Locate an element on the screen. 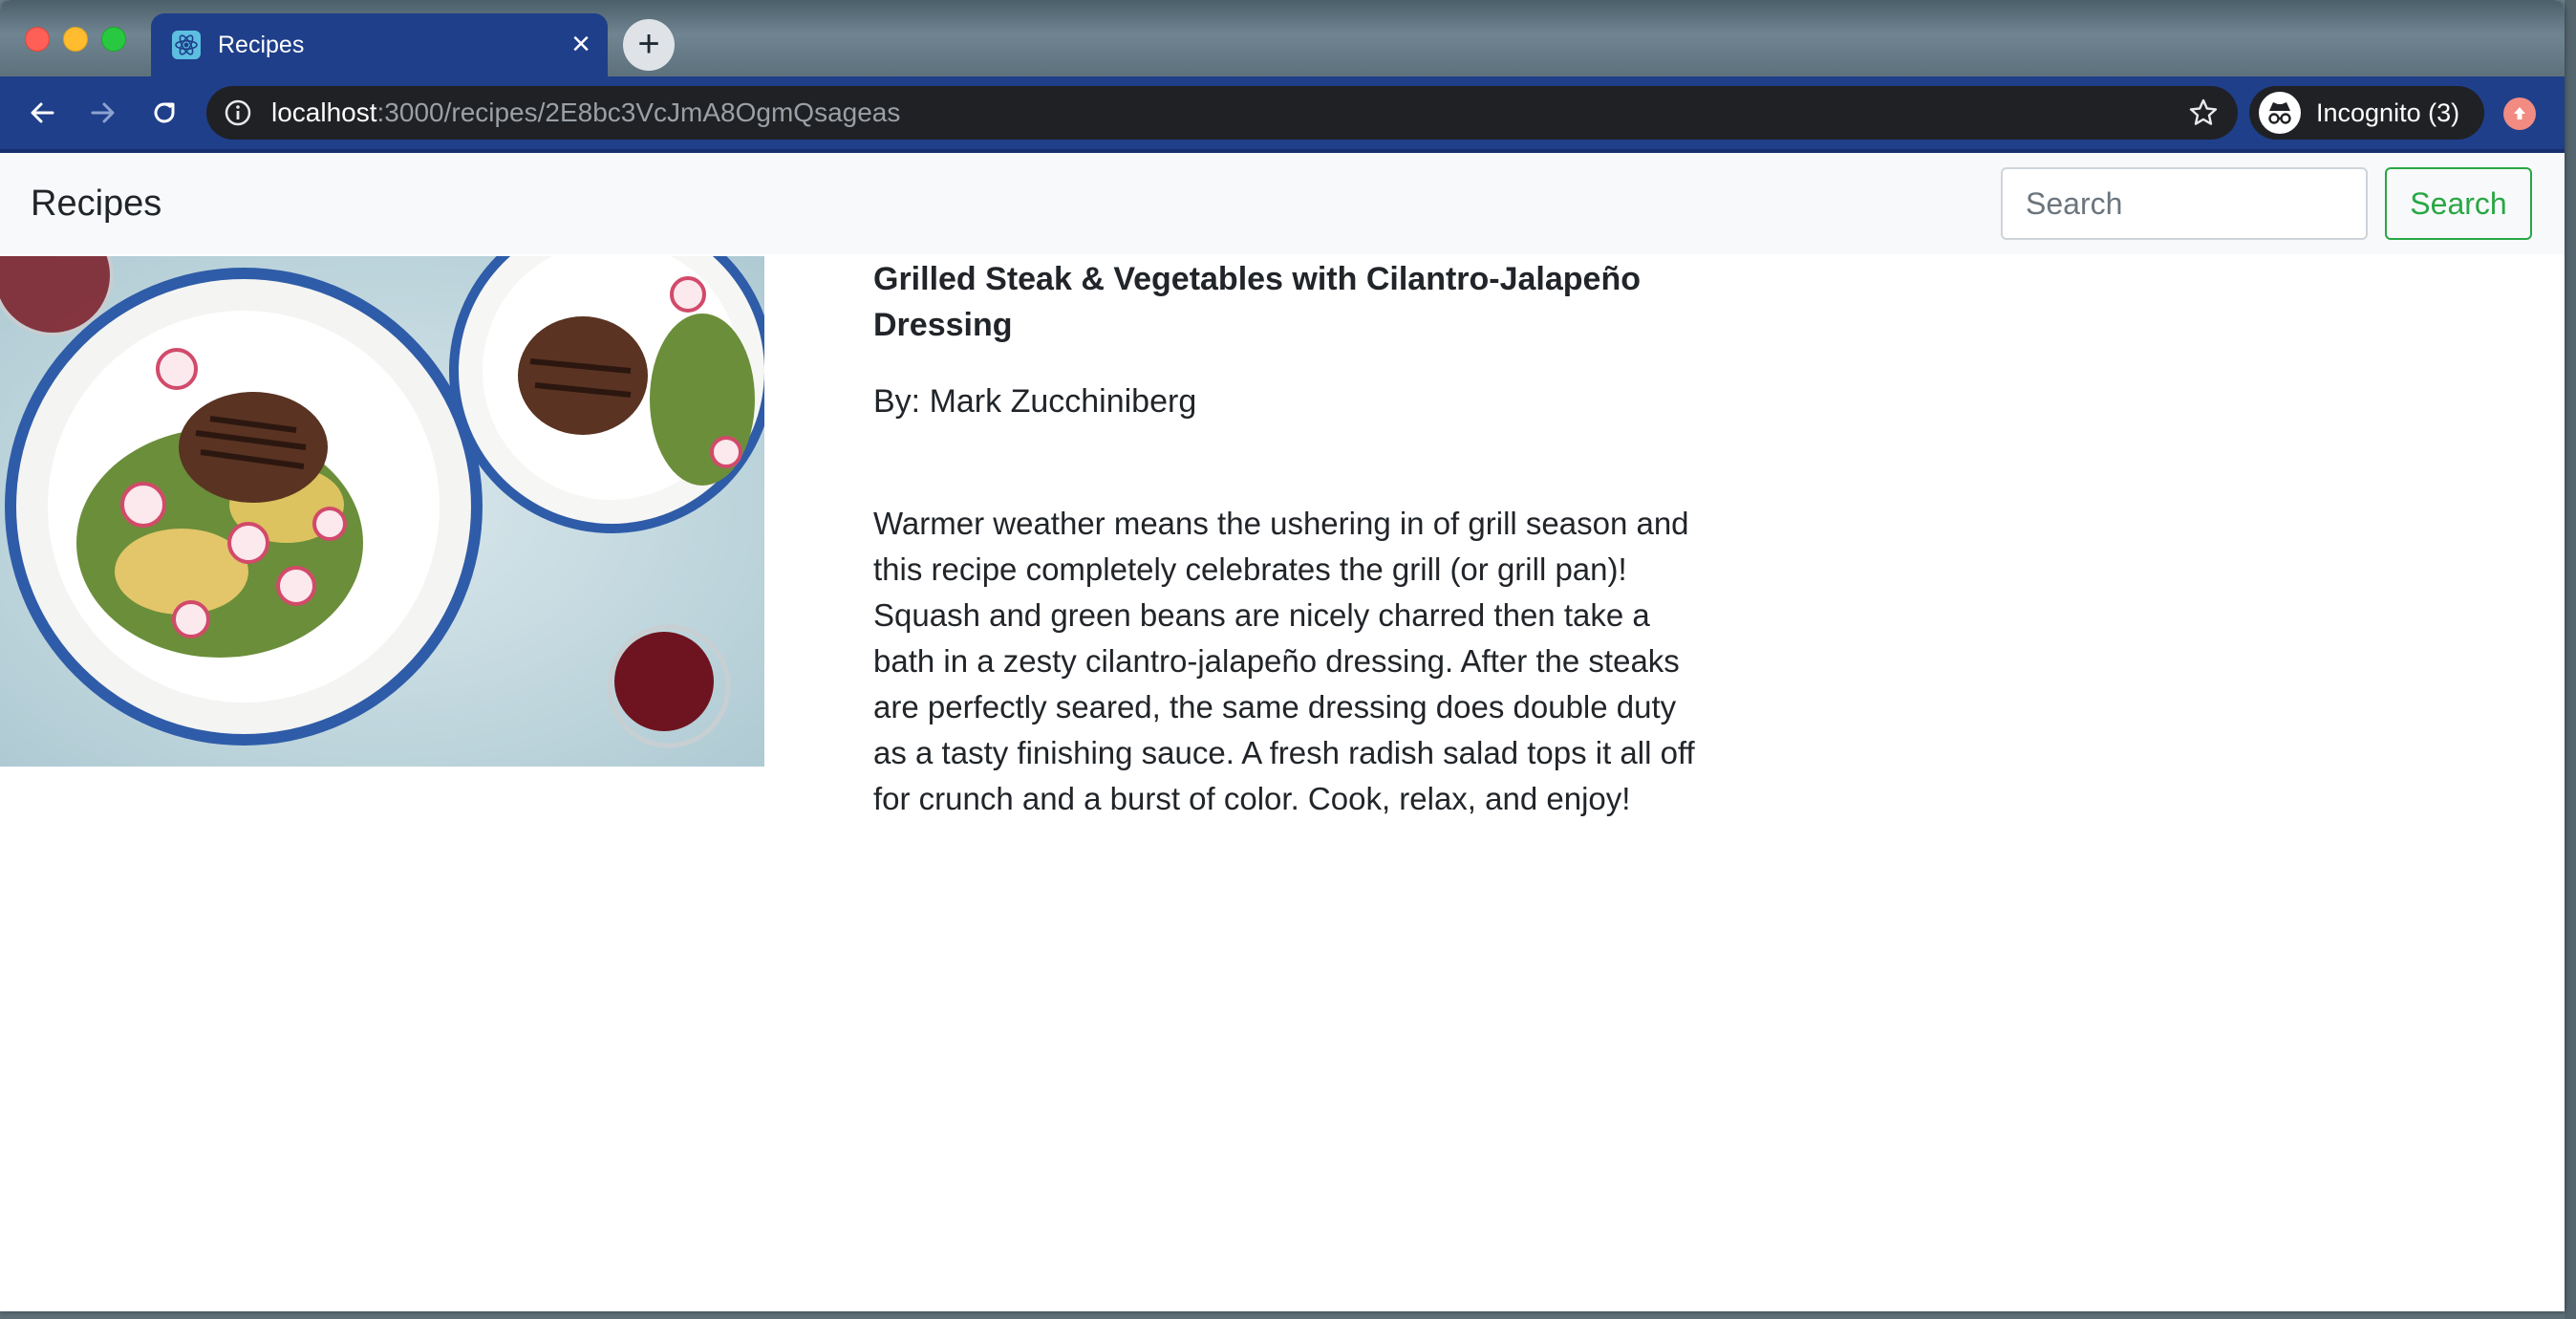 This screenshot has height=1319, width=2576. recipe-image is located at coordinates (382, 511).